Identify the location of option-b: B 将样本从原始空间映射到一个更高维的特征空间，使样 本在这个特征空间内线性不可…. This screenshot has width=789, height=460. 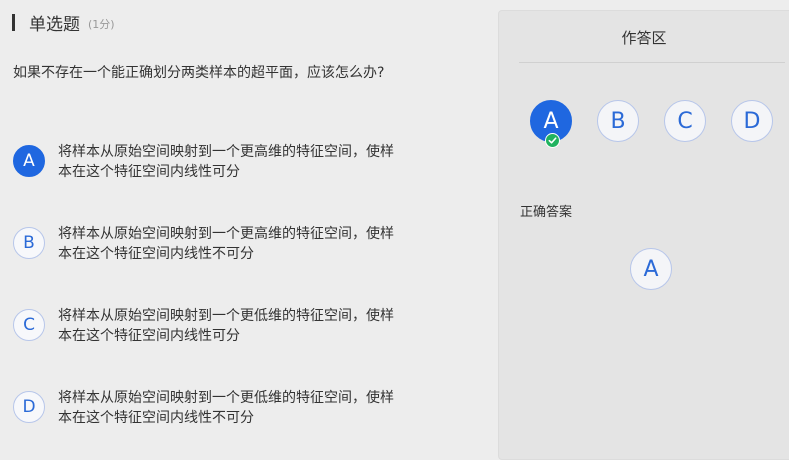
(233, 246).